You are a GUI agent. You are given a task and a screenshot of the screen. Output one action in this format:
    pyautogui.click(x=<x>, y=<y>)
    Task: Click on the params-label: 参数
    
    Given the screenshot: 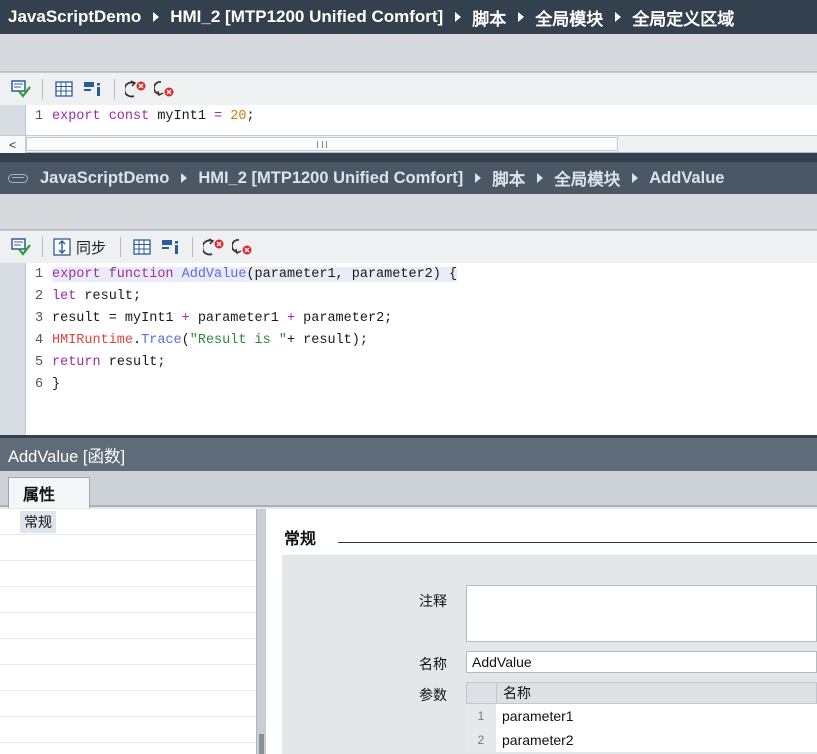 What is the action you would take?
    pyautogui.click(x=433, y=695)
    